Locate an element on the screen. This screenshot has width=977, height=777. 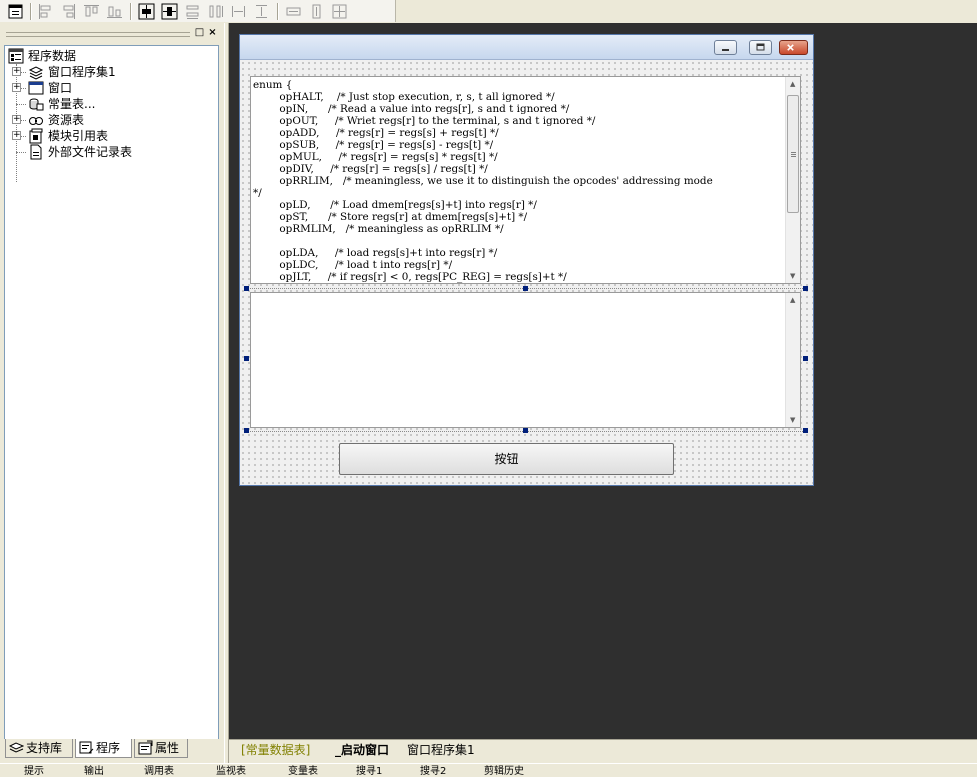
grid-icon is located at coordinates (339, 11).